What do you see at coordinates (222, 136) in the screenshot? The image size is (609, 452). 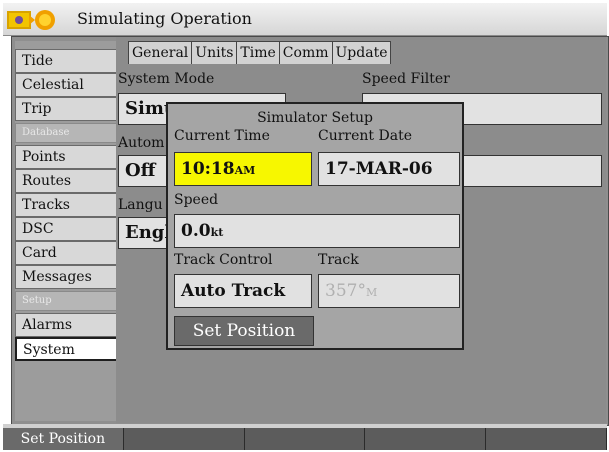 I see `current-time-label: Current Time` at bounding box center [222, 136].